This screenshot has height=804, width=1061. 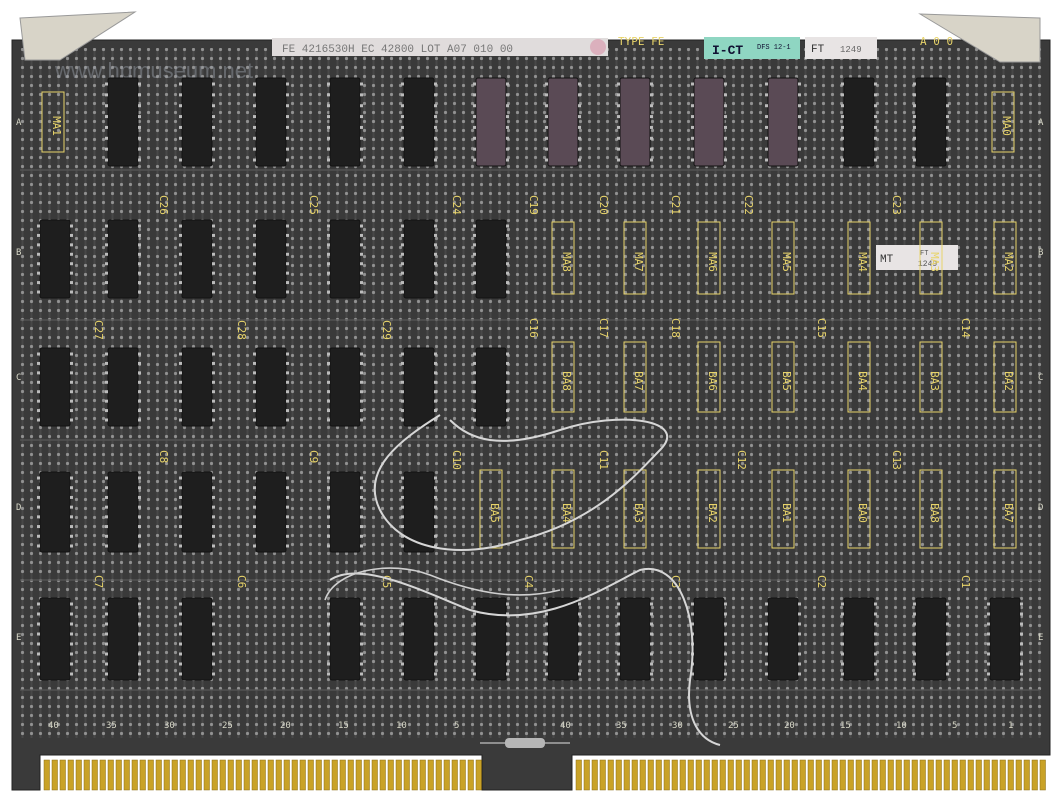 What do you see at coordinates (533, 205) in the screenshot?
I see `capacitor-label: C19` at bounding box center [533, 205].